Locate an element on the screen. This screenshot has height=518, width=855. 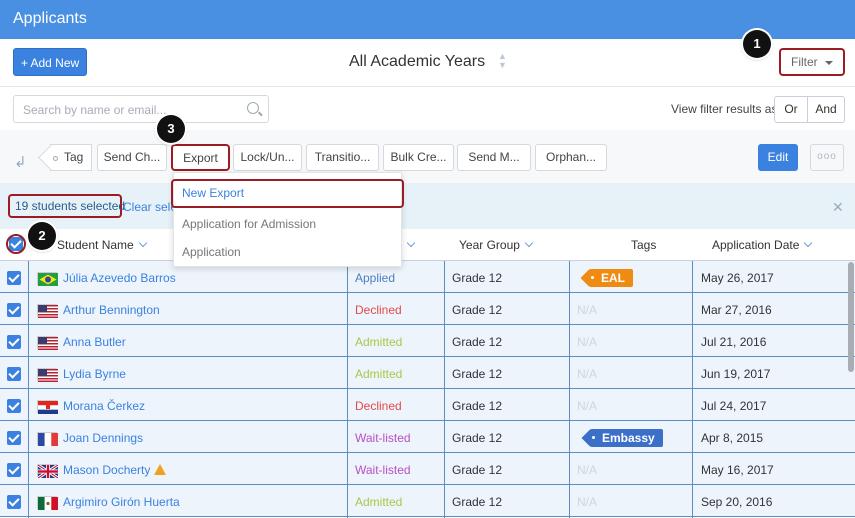
column-header-application-date: Application Date is located at coordinates (762, 245).